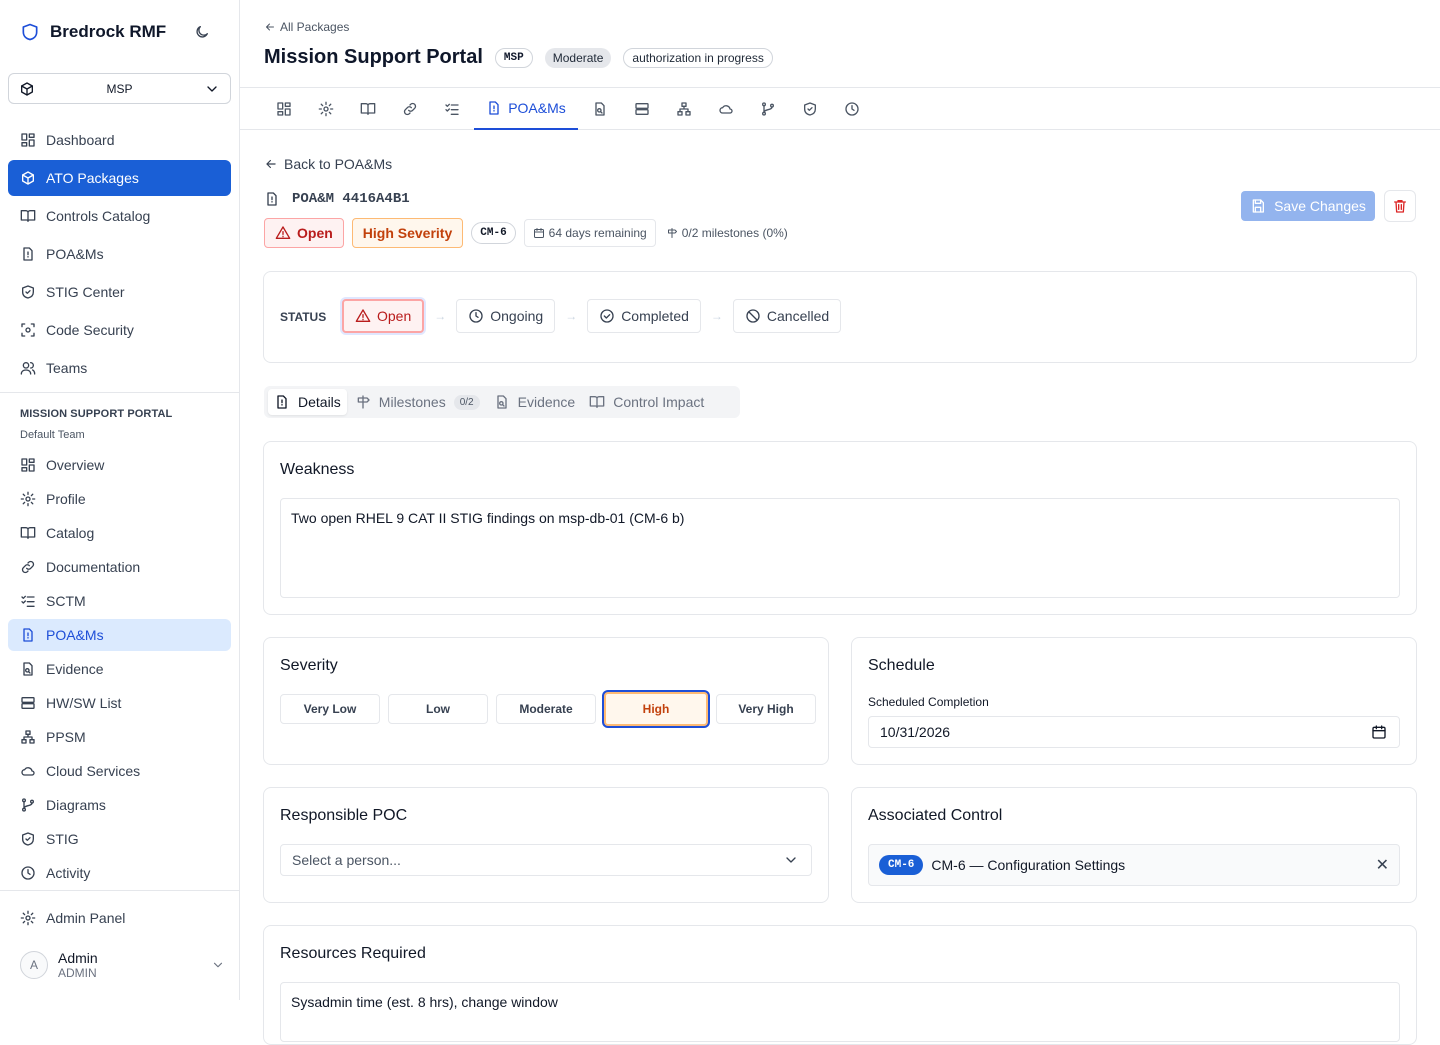 The width and height of the screenshot is (1440, 1045). Describe the element at coordinates (656, 709) in the screenshot. I see `severity-high-button: High` at that location.